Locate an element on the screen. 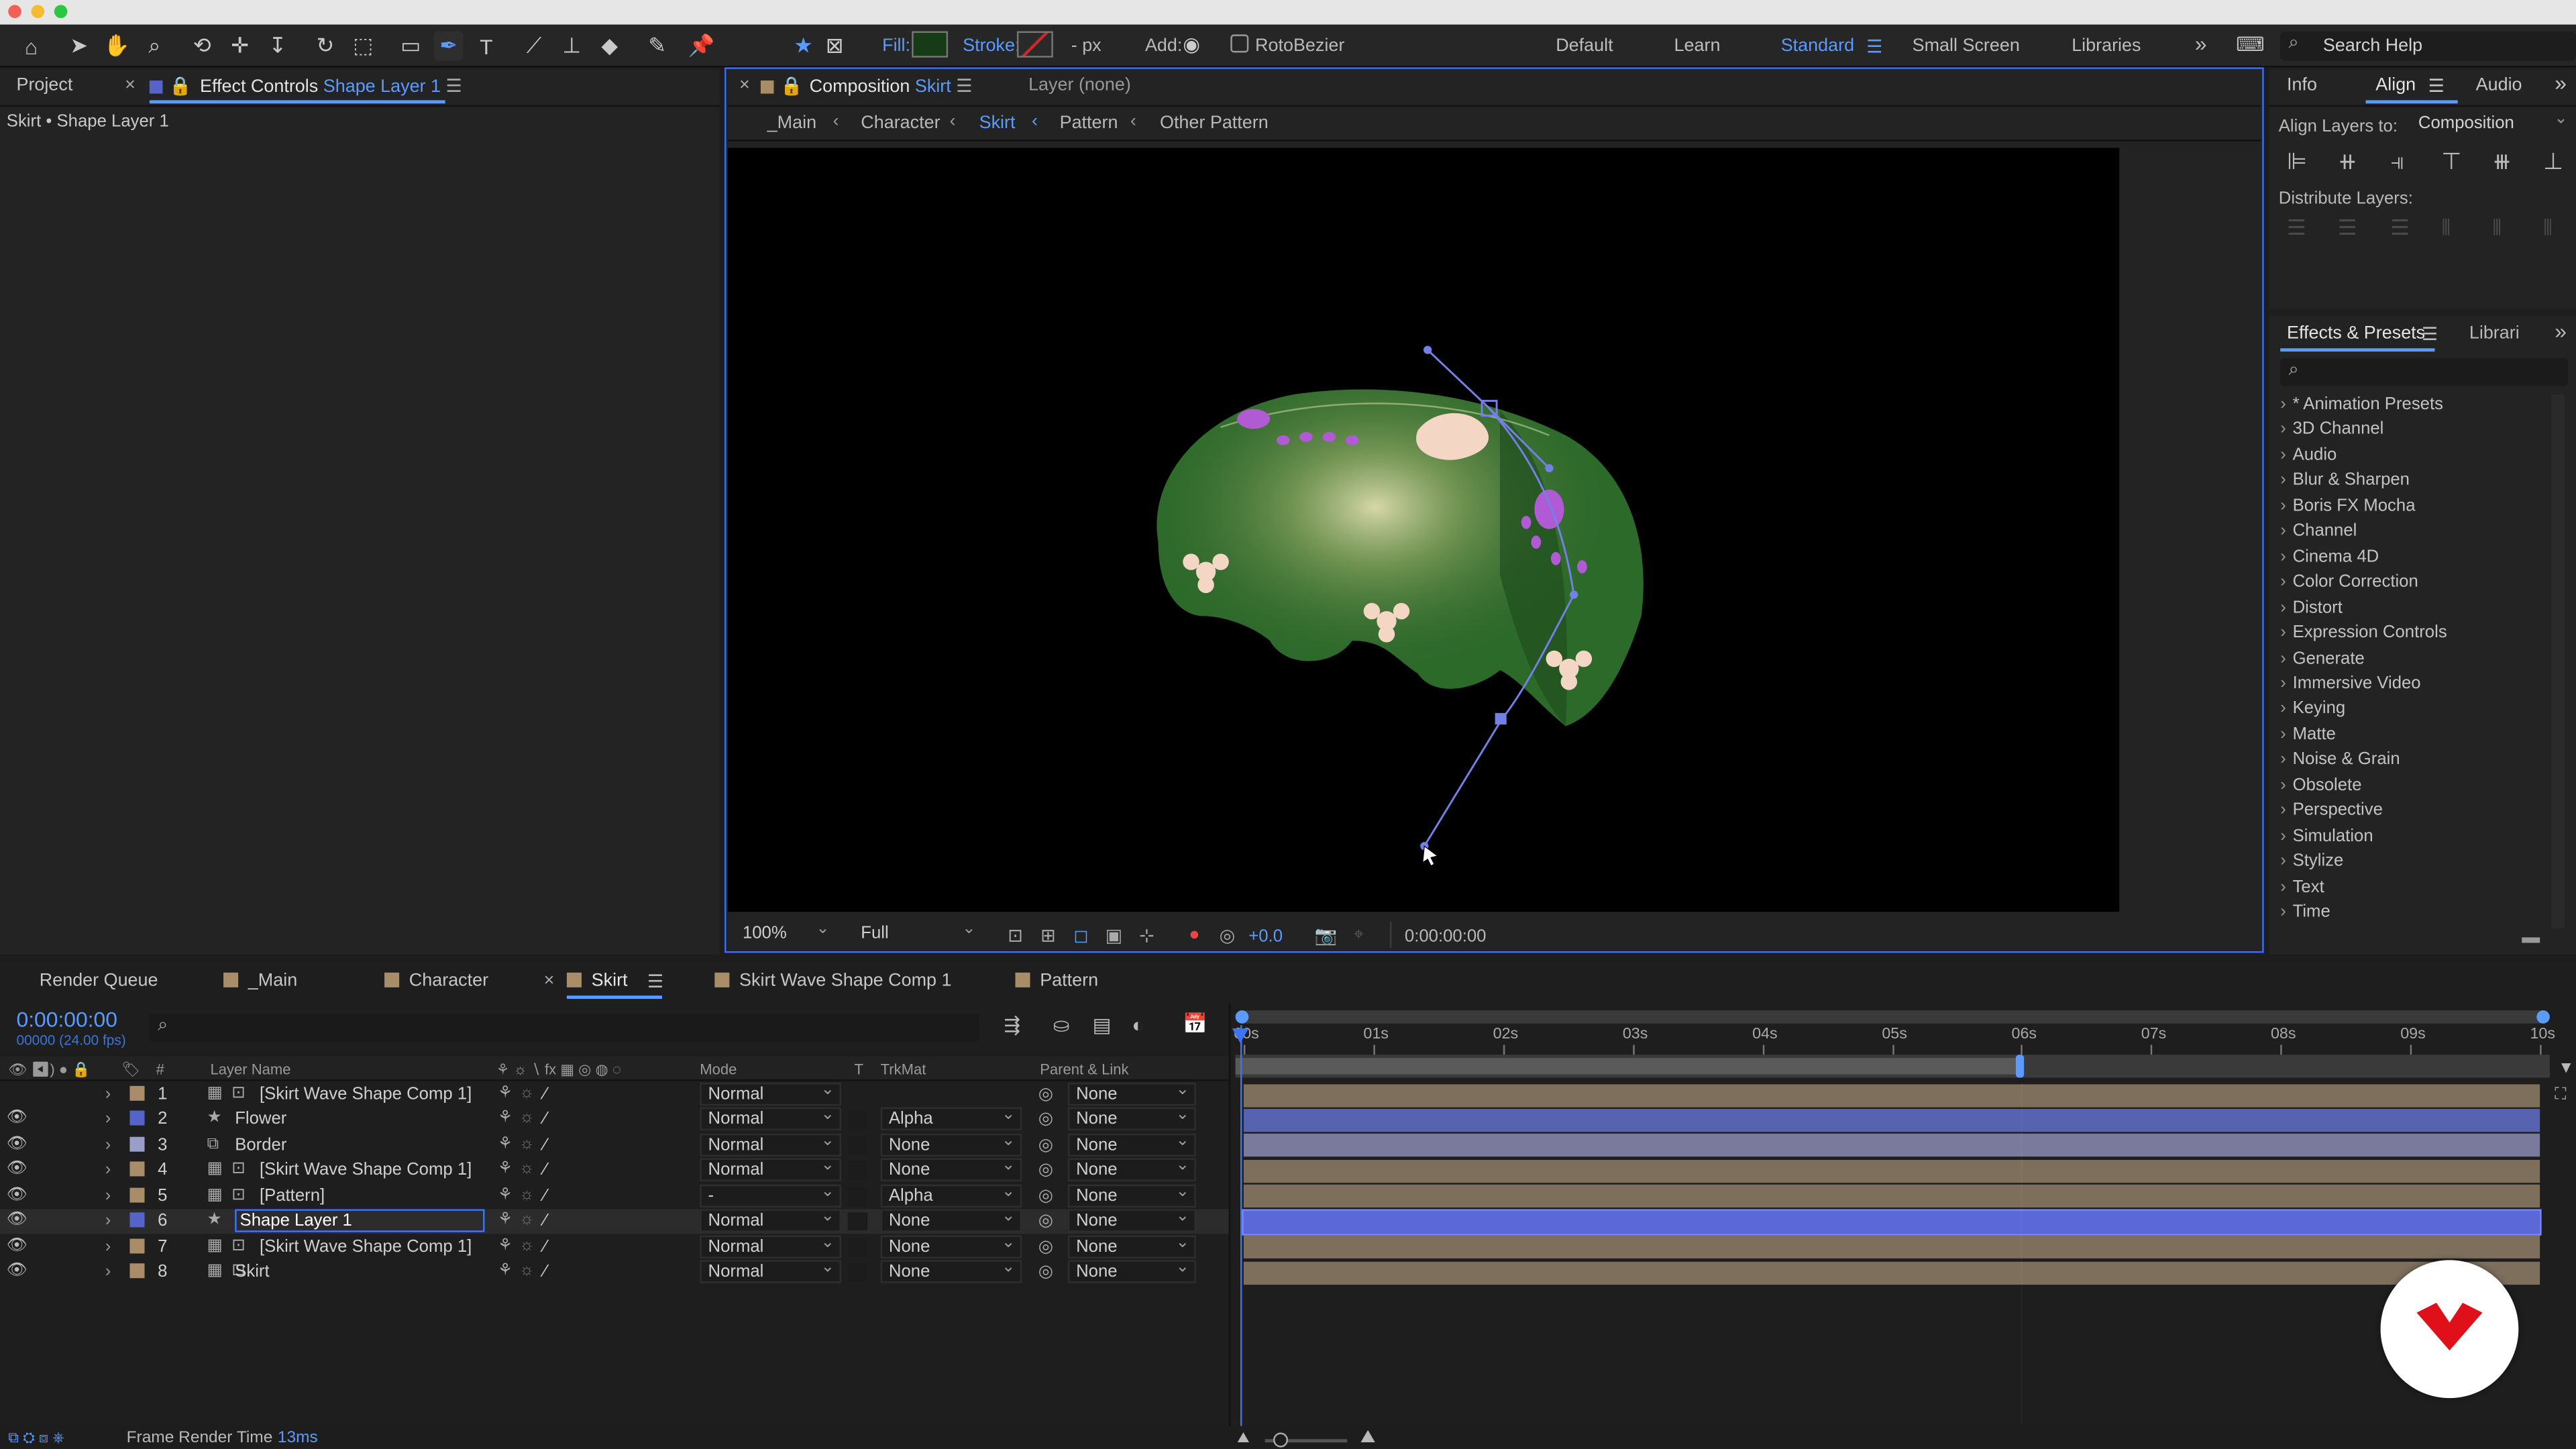 The height and width of the screenshot is (1449, 2576). tab-project: Project is located at coordinates (44, 85).